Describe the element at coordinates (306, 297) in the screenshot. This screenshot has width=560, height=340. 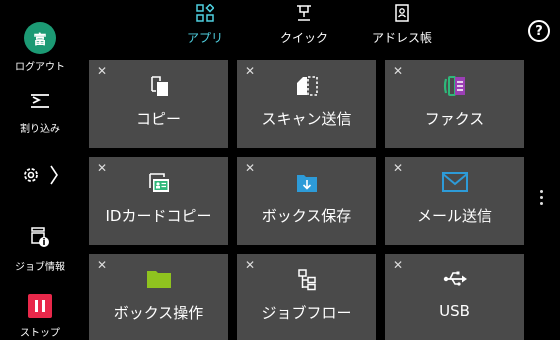
I see `tile-job-flow: ✕ ジョブフロー` at that location.